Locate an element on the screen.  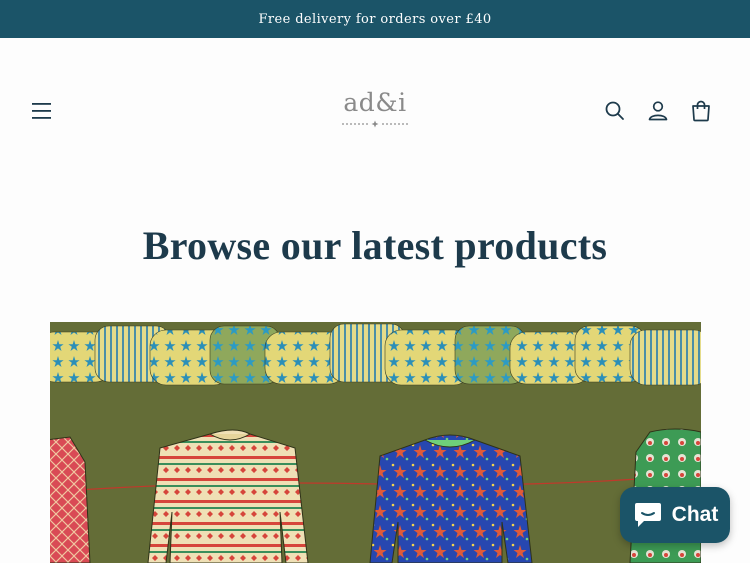
chat-bubble-icon is located at coordinates (647, 515).